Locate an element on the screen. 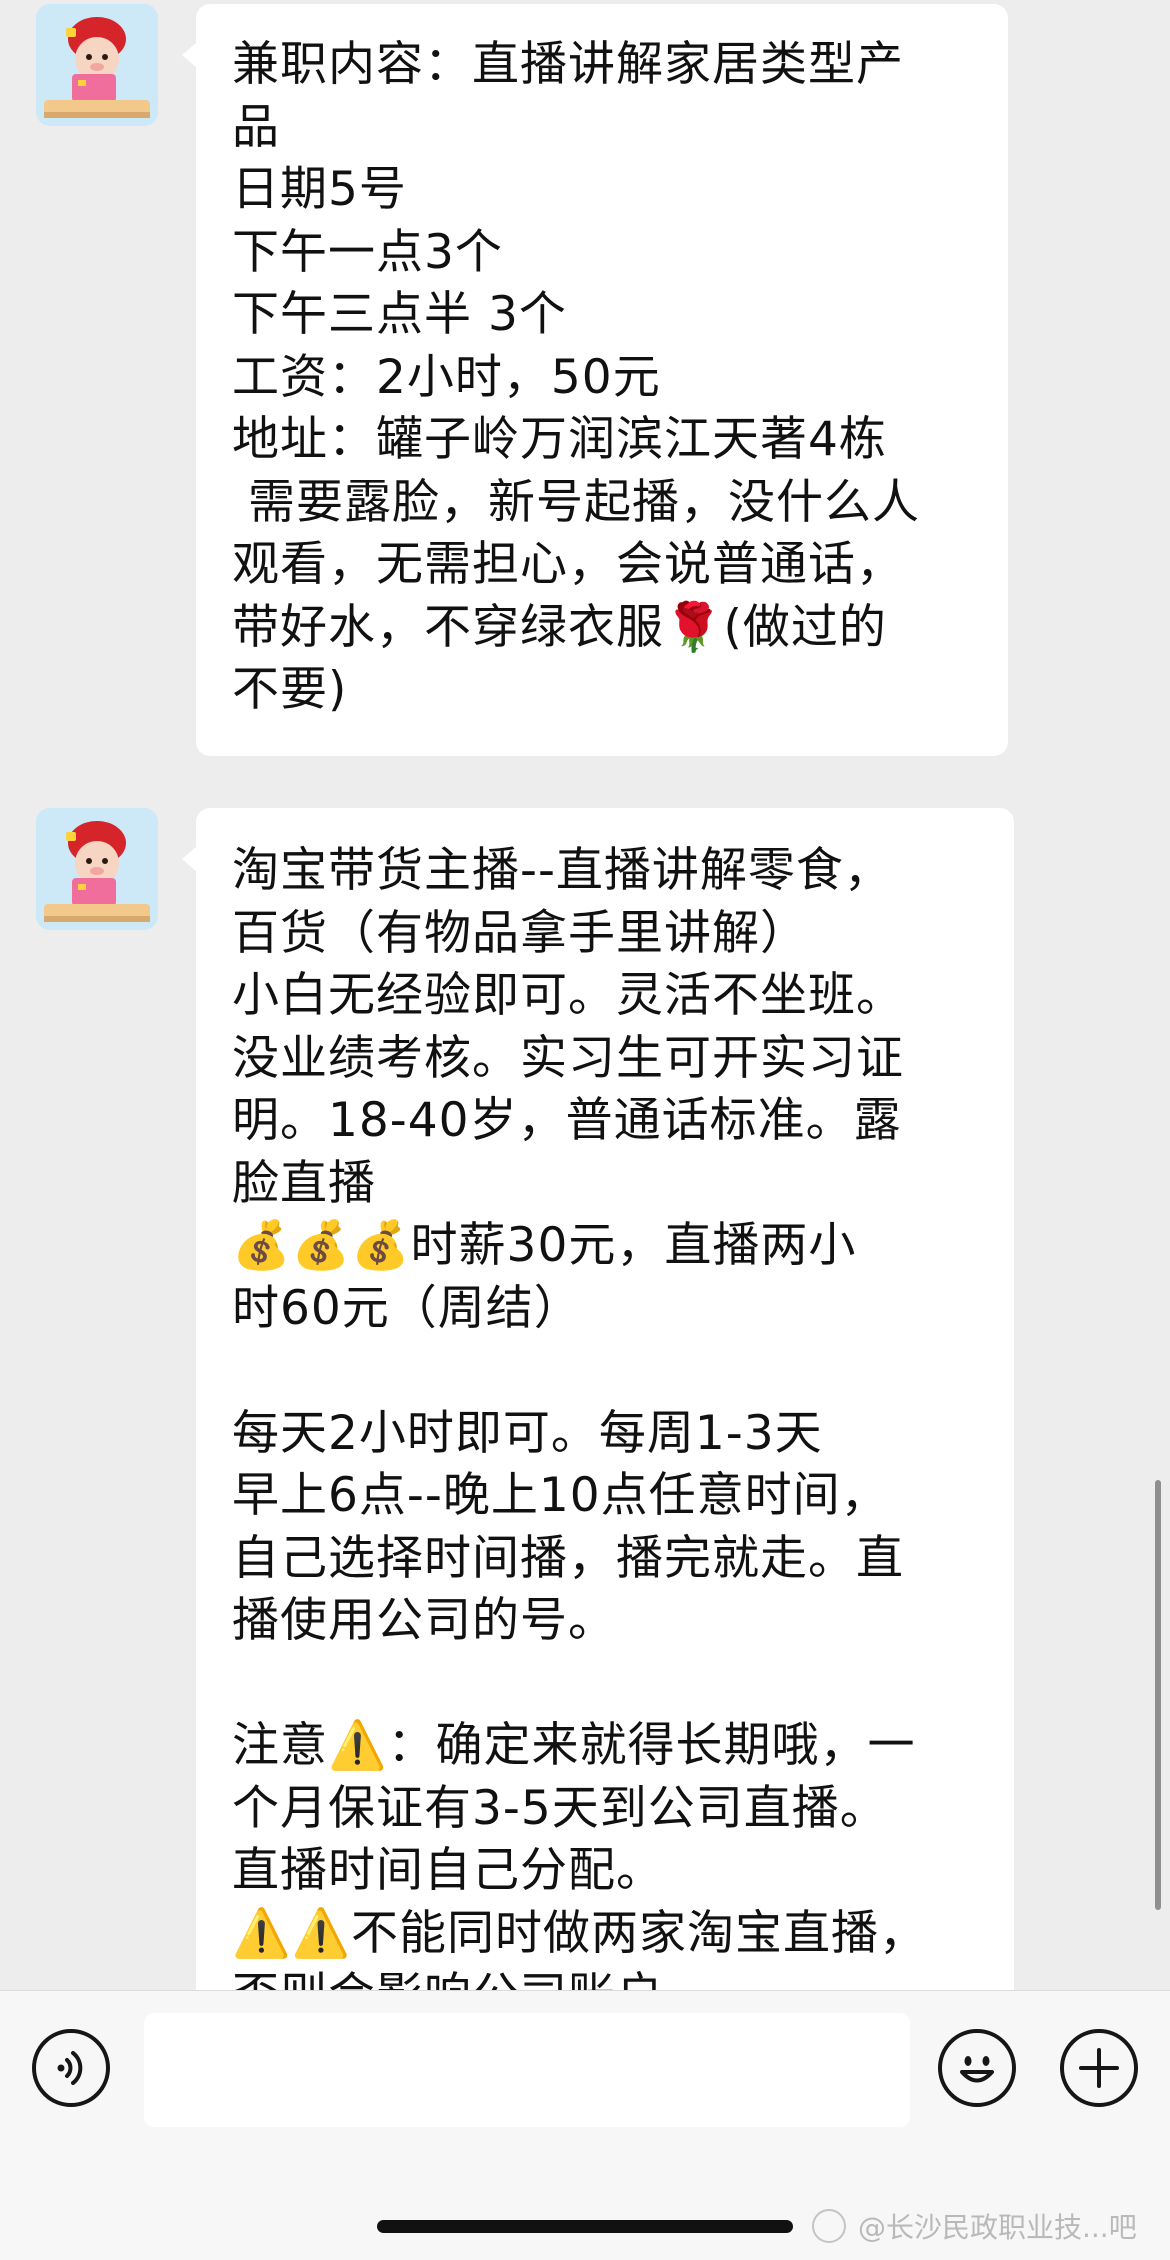 The height and width of the screenshot is (2260, 1170). message-line: 需要露脸，新号起播，没什么人 is located at coordinates (576, 502).